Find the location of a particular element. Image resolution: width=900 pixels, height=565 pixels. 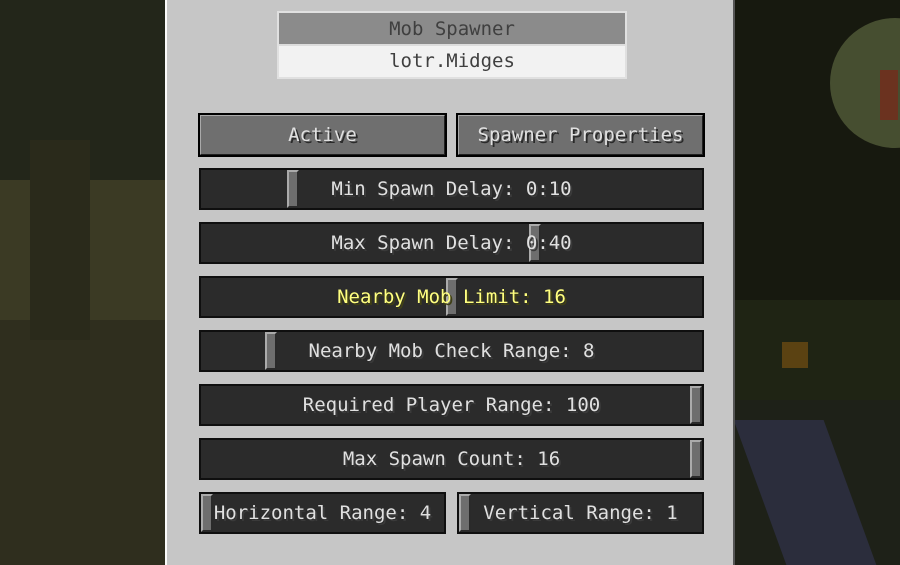

panel-title: Mob Spawner is located at coordinates (452, 29).